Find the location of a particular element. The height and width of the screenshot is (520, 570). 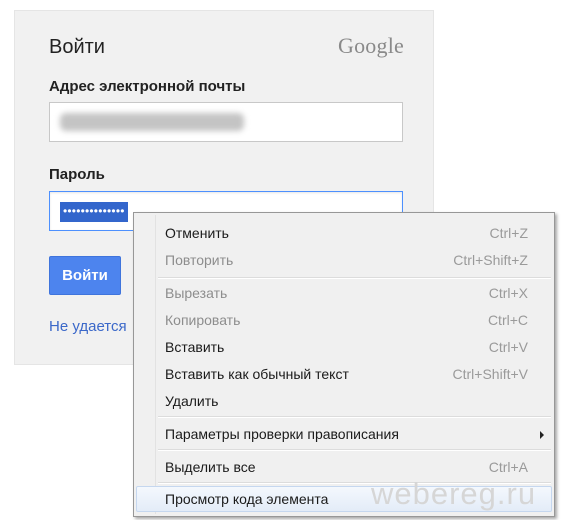

email-field is located at coordinates (226, 122).